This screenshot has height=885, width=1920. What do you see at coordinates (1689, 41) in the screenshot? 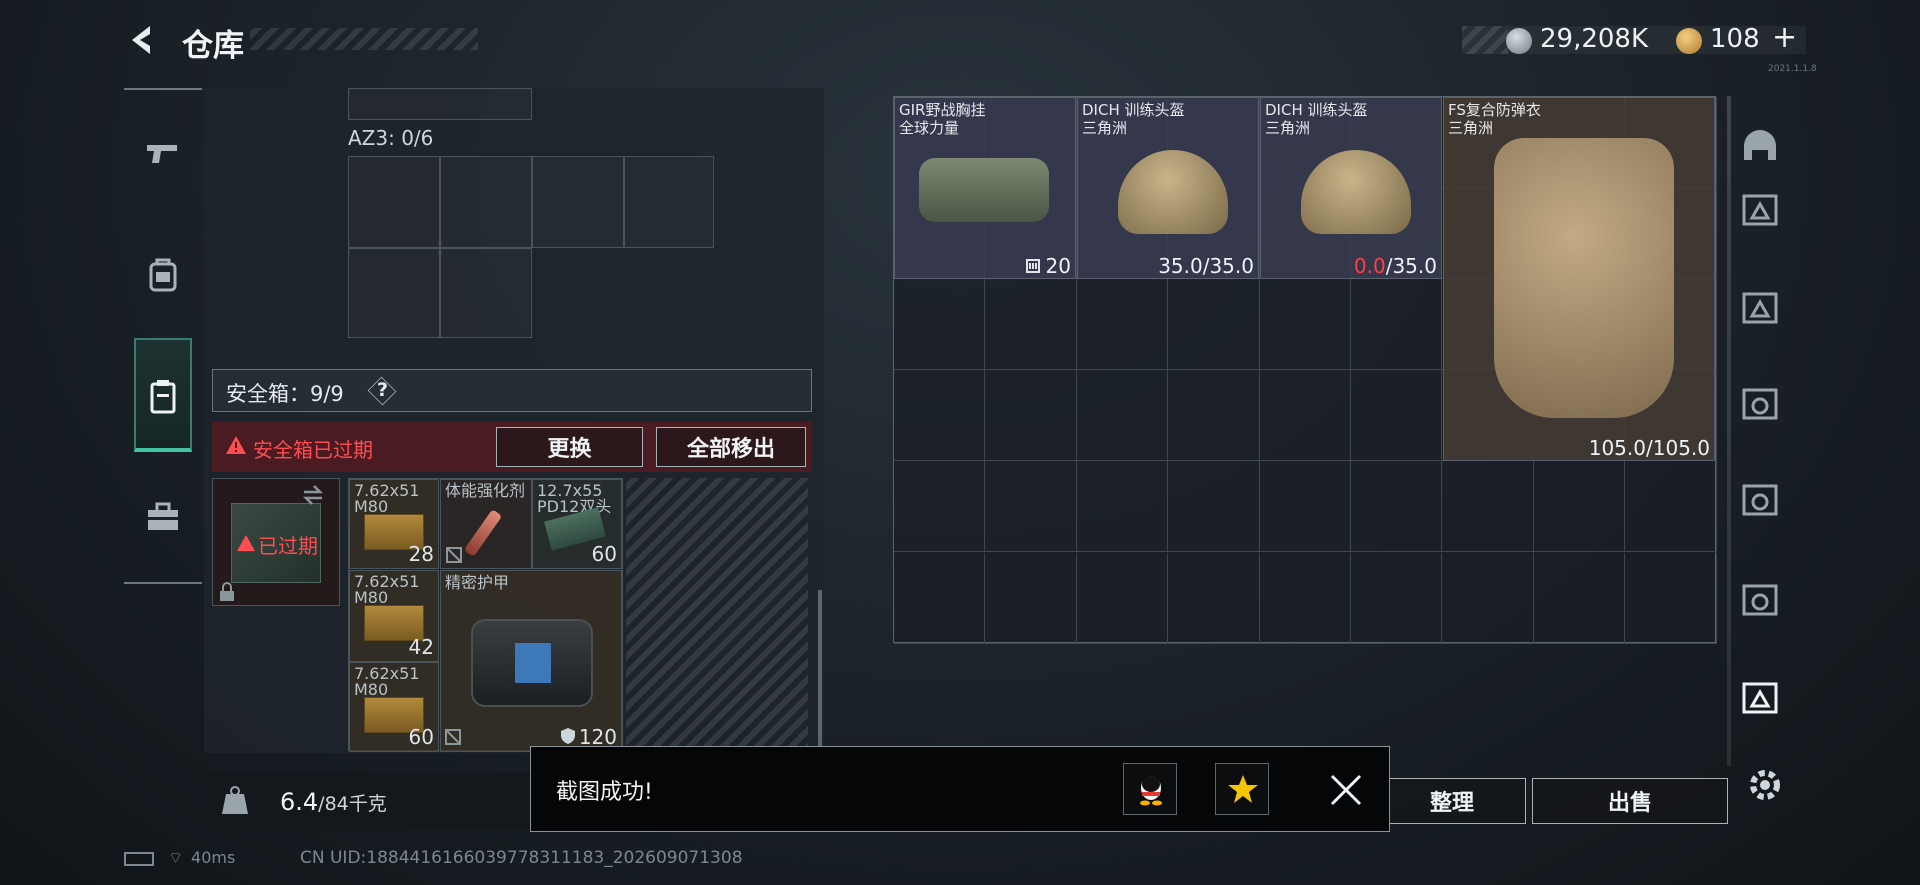
I see `gold-coin-icon` at bounding box center [1689, 41].